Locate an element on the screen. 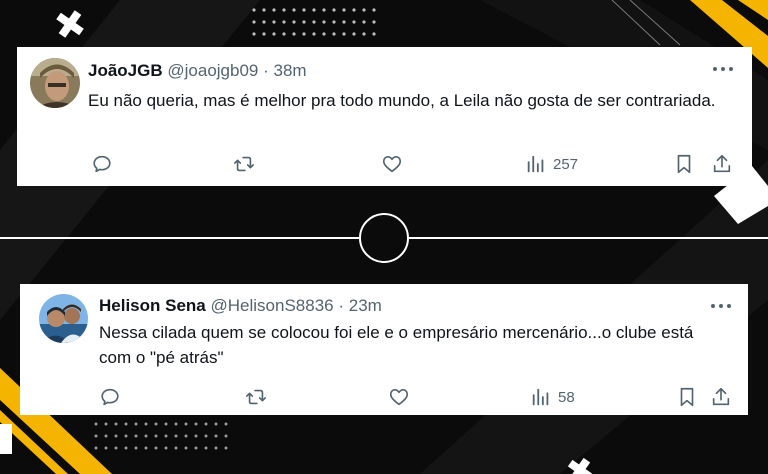 This screenshot has height=474, width=768. timestamp: 23m is located at coordinates (365, 305).